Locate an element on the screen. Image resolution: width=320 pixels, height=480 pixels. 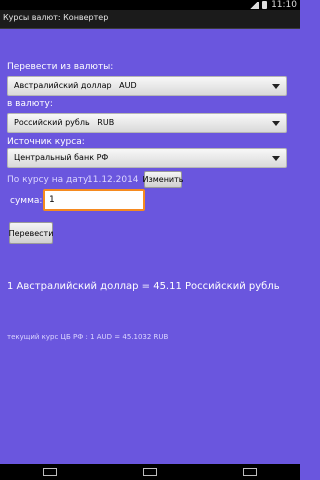
source-value: Центральный банк РФ is located at coordinates (61, 157).